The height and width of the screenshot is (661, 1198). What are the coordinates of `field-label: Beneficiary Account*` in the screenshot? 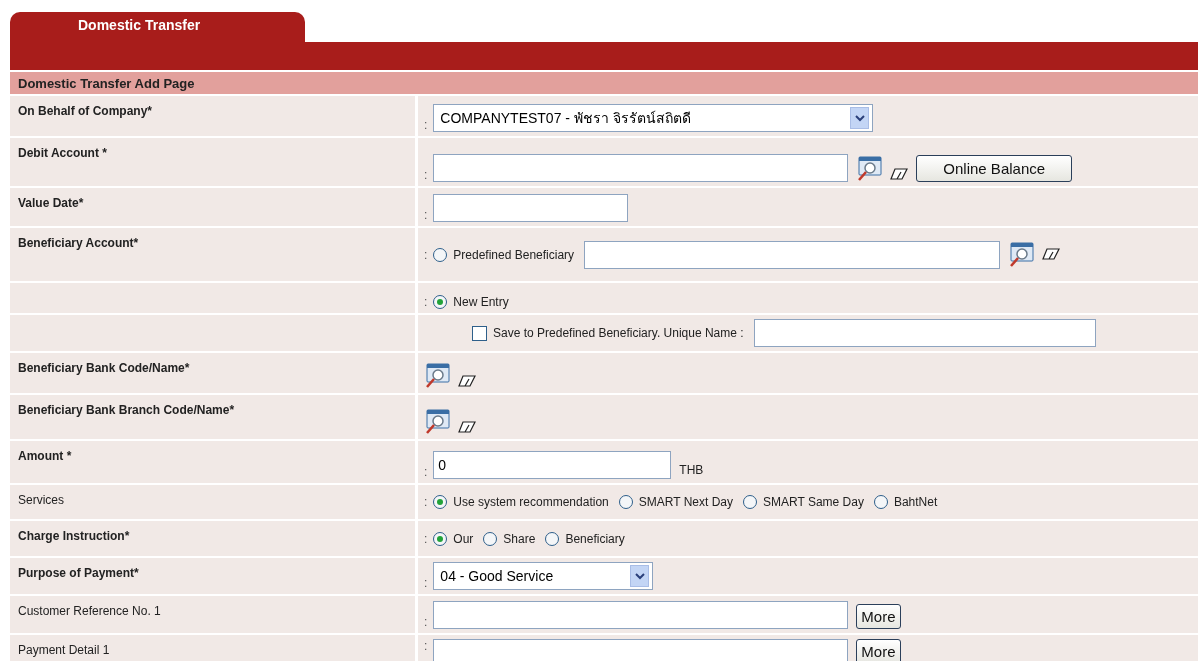 It's located at (78, 243).